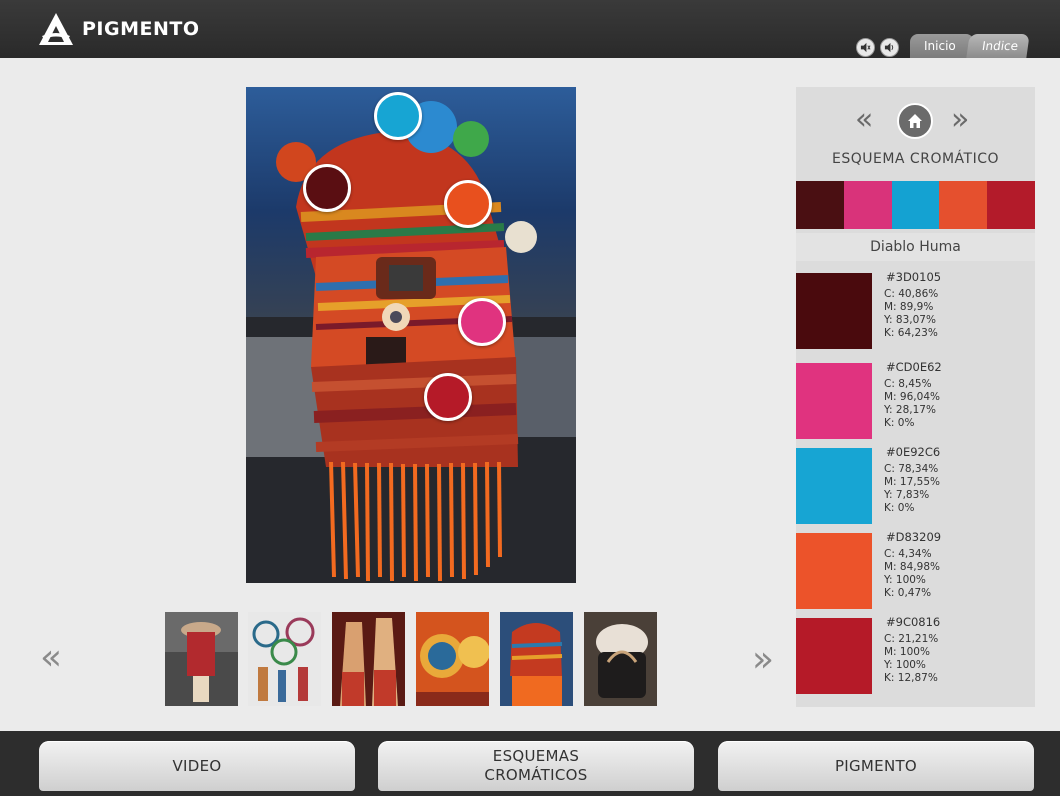 Image resolution: width=1060 pixels, height=796 pixels. I want to click on swatch-4-c: C: 4,34%, so click(908, 554).